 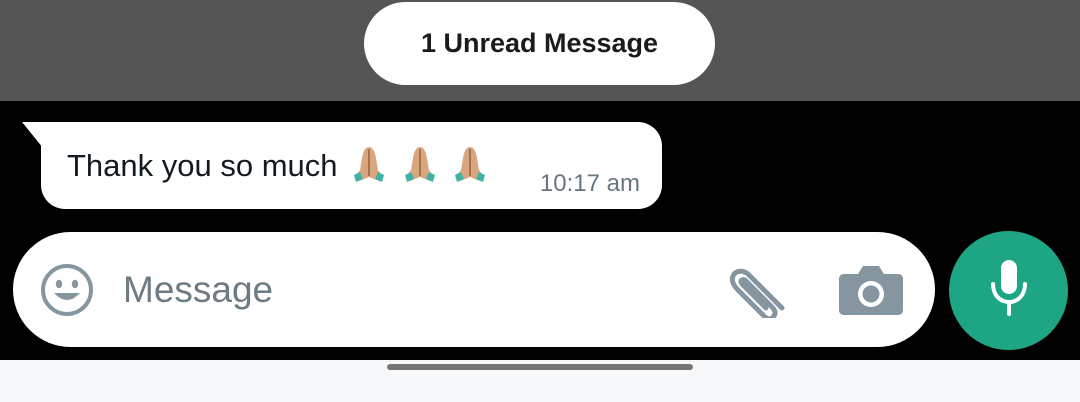 I want to click on unread-messages-badge: 1 Unread Message, so click(x=539, y=43).